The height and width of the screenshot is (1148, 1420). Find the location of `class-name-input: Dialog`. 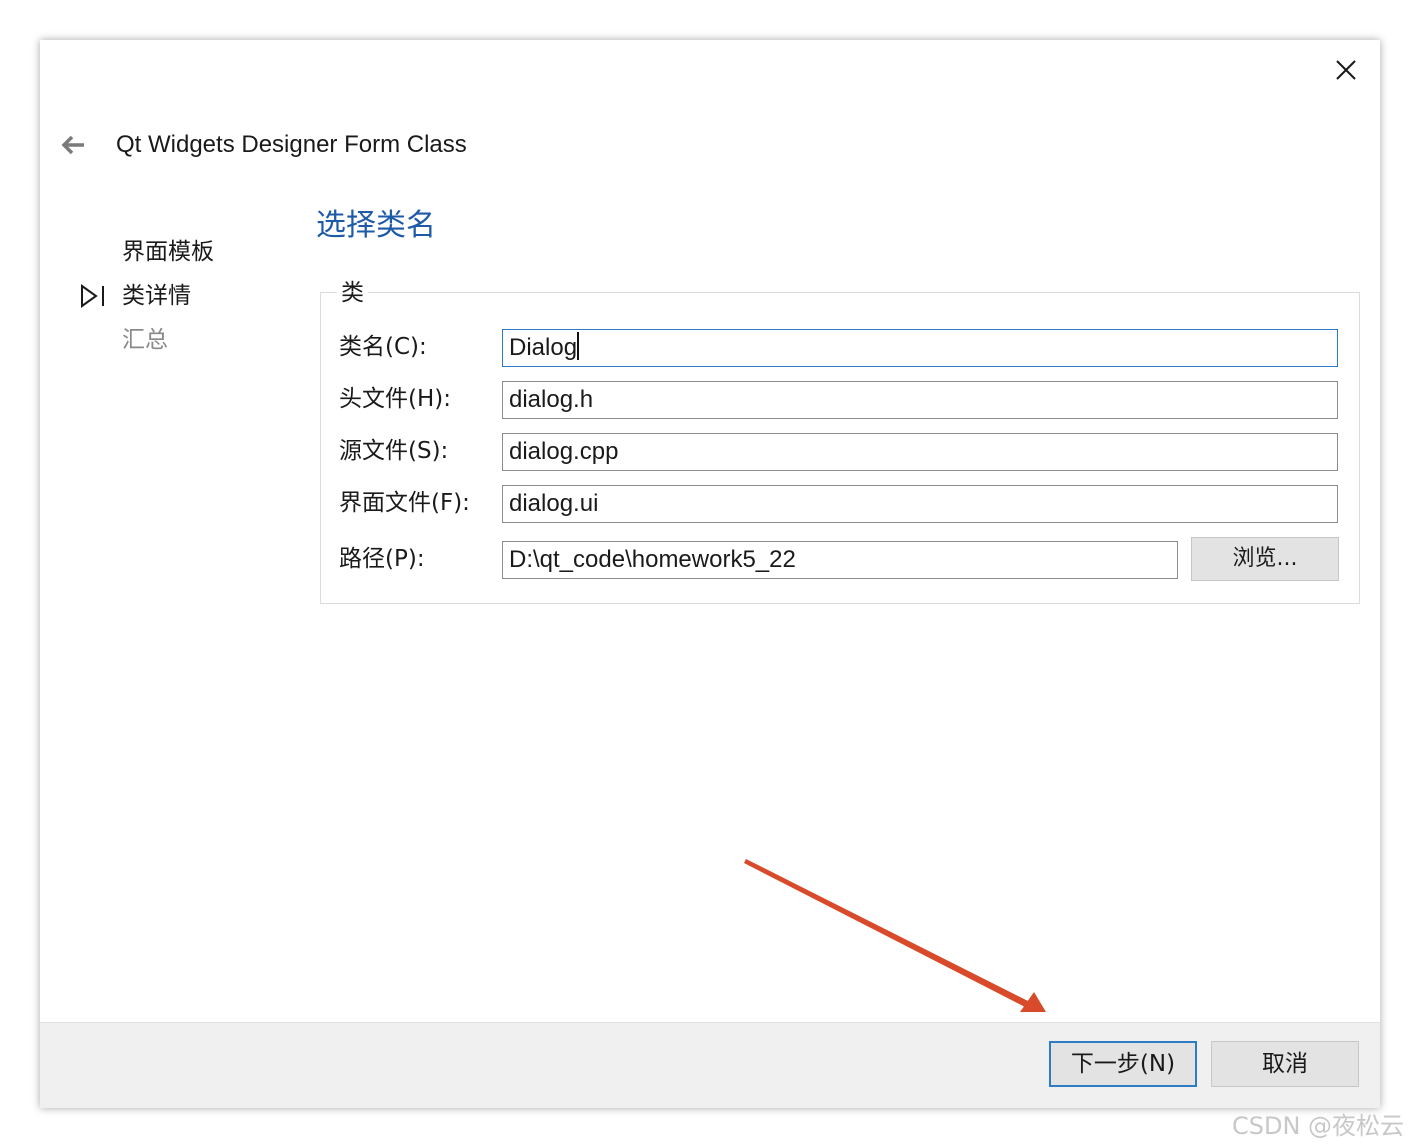

class-name-input: Dialog is located at coordinates (920, 348).